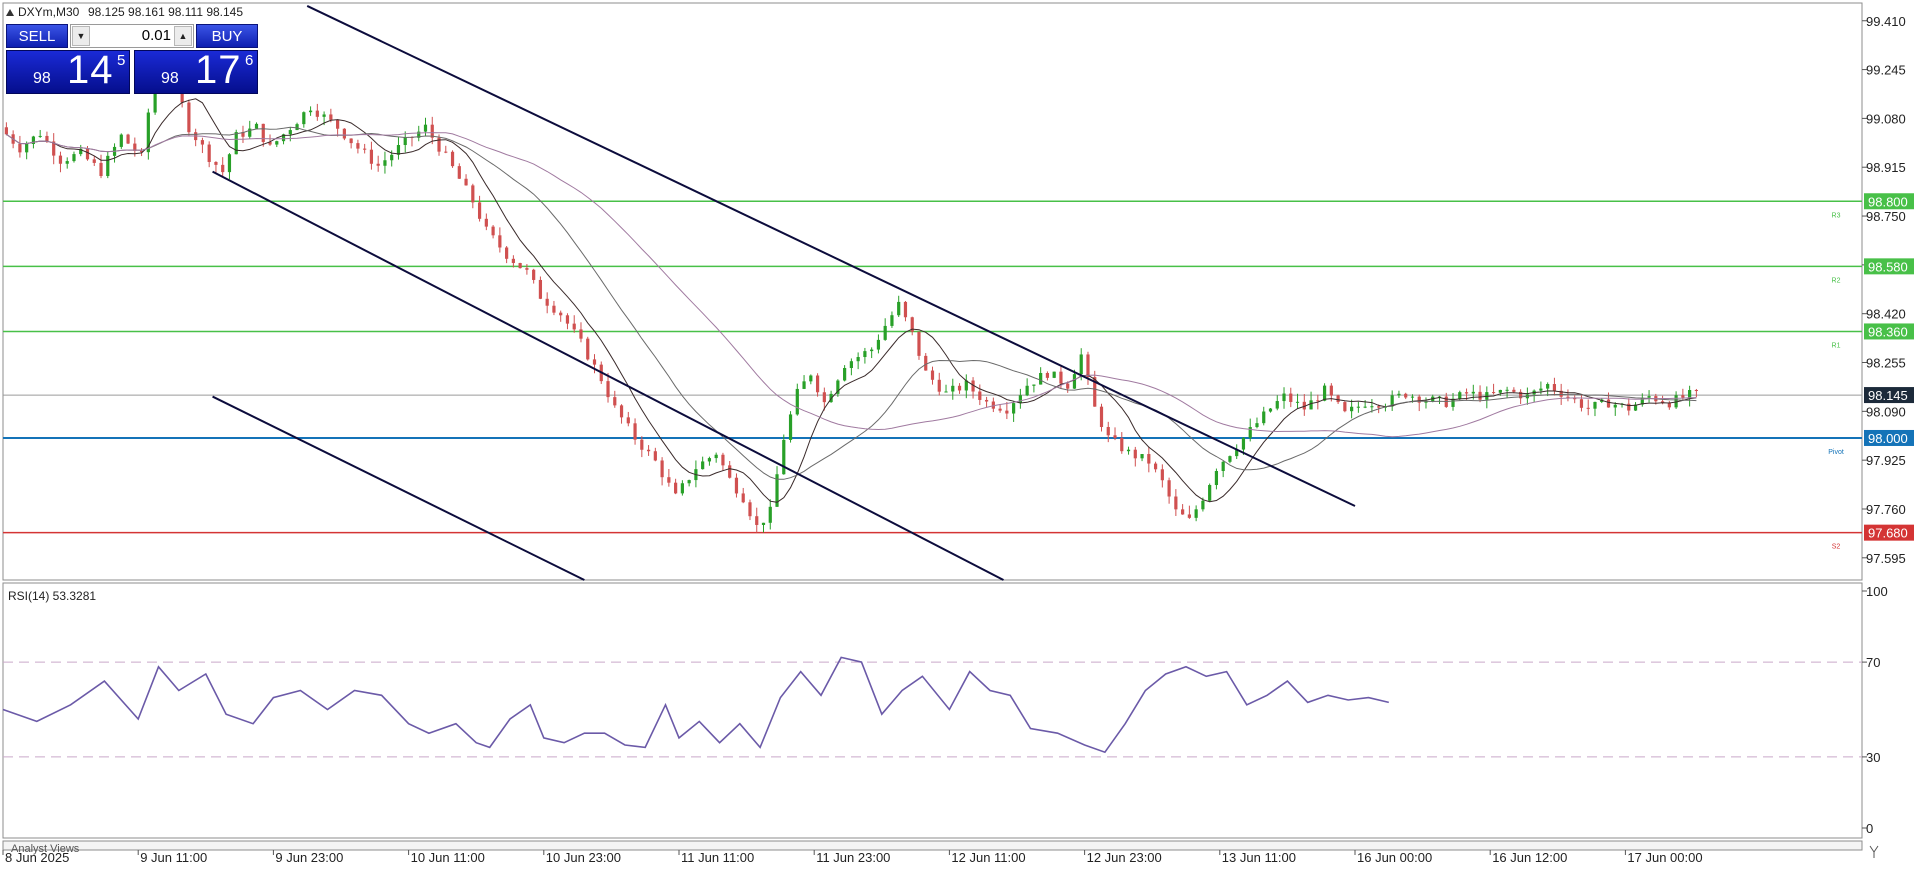  Describe the element at coordinates (1874, 851) in the screenshot. I see `scale-fix-icon` at that location.